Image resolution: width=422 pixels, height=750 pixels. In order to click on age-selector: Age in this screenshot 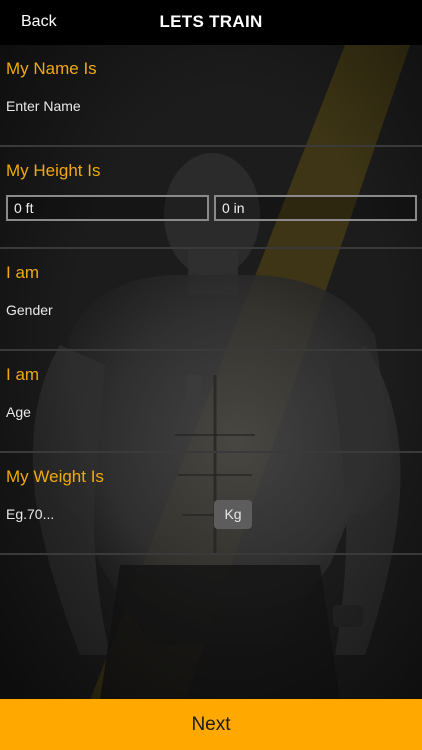, I will do `click(18, 412)`.